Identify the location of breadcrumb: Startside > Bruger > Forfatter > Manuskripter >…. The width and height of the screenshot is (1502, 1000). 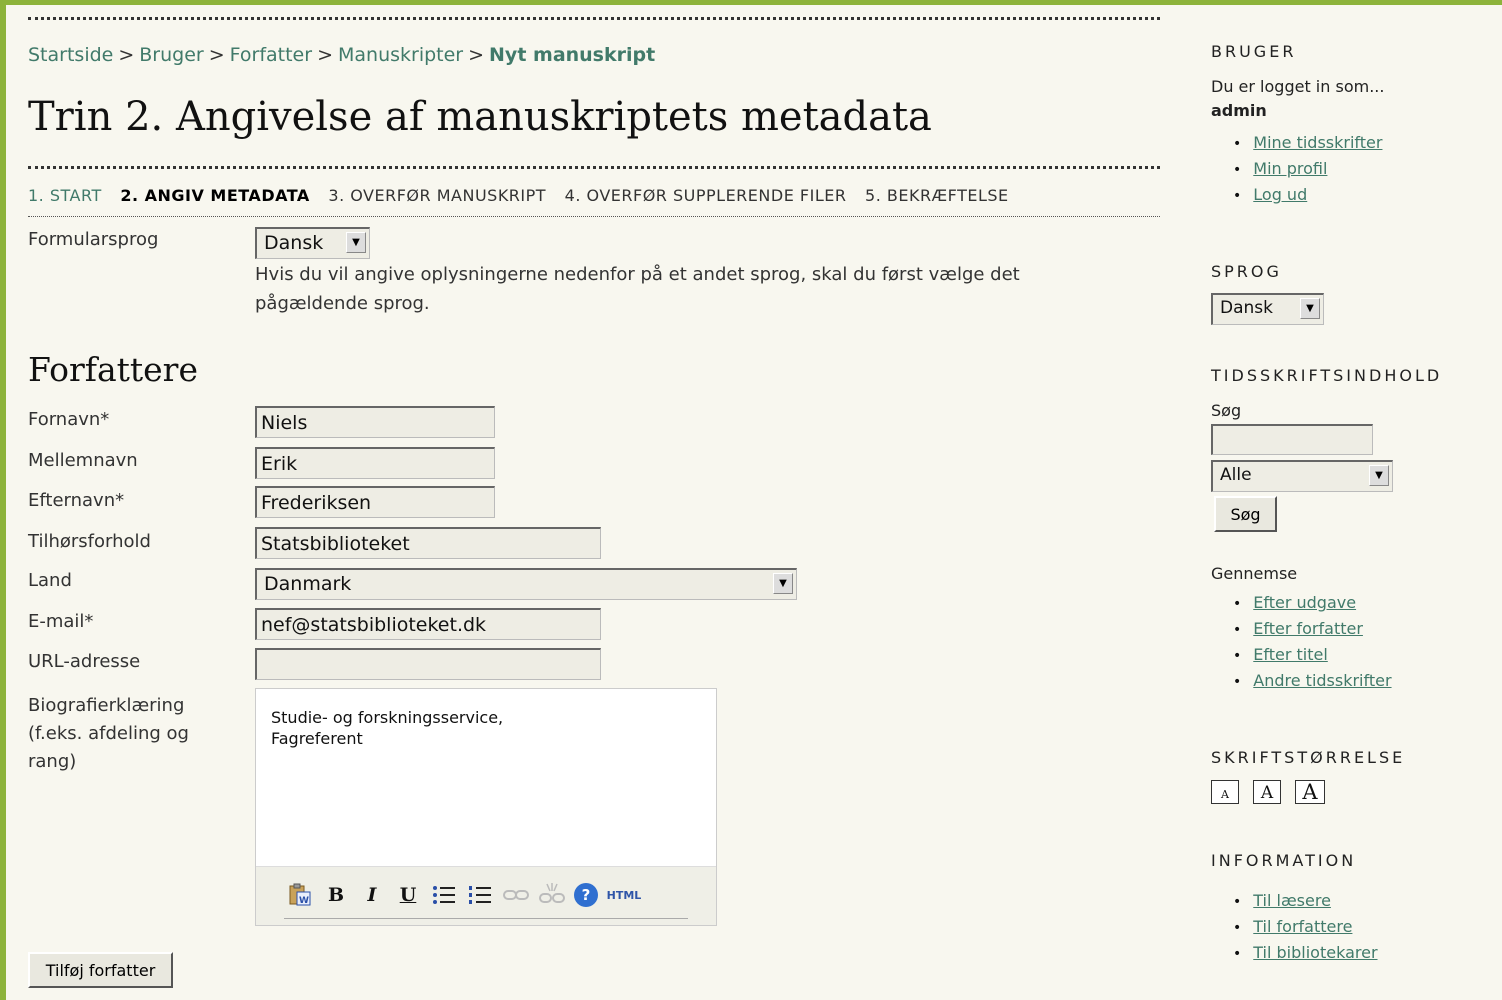
(341, 55).